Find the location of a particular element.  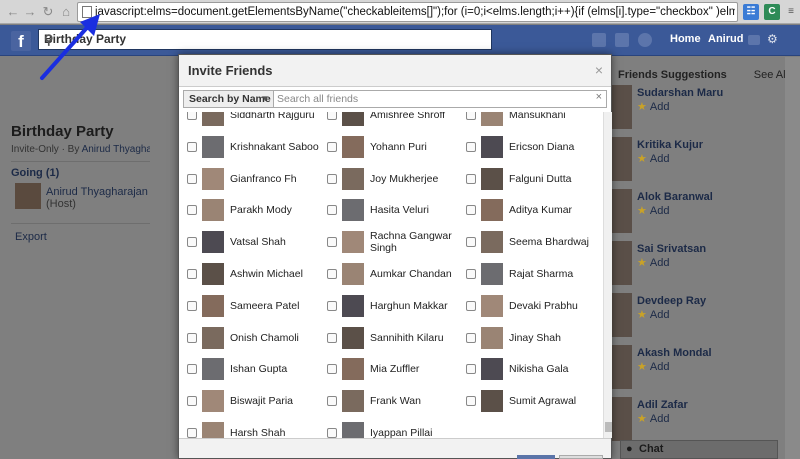

suggestion-name: Sai Srivatsan is located at coordinates (671, 249).